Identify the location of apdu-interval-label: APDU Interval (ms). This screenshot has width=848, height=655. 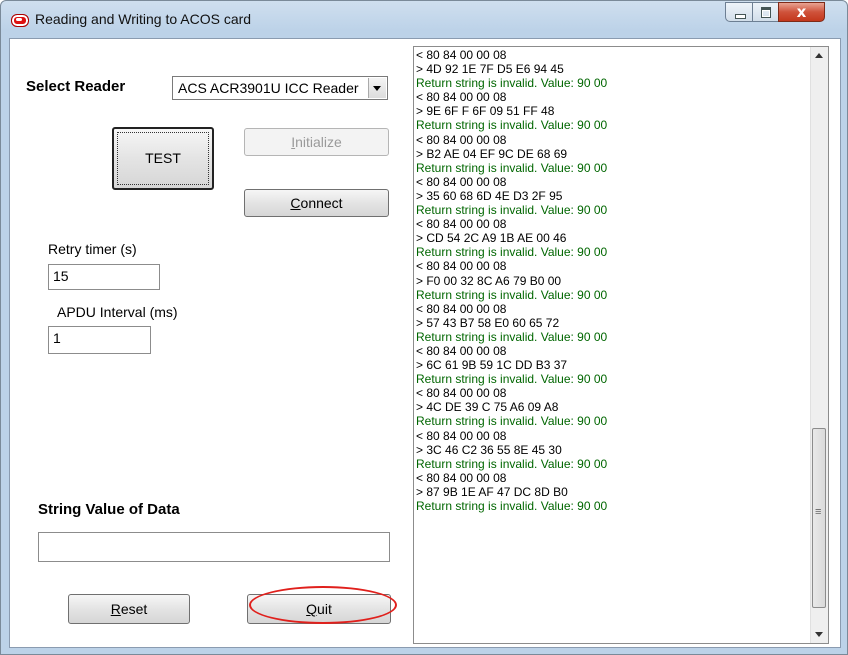
(117, 312).